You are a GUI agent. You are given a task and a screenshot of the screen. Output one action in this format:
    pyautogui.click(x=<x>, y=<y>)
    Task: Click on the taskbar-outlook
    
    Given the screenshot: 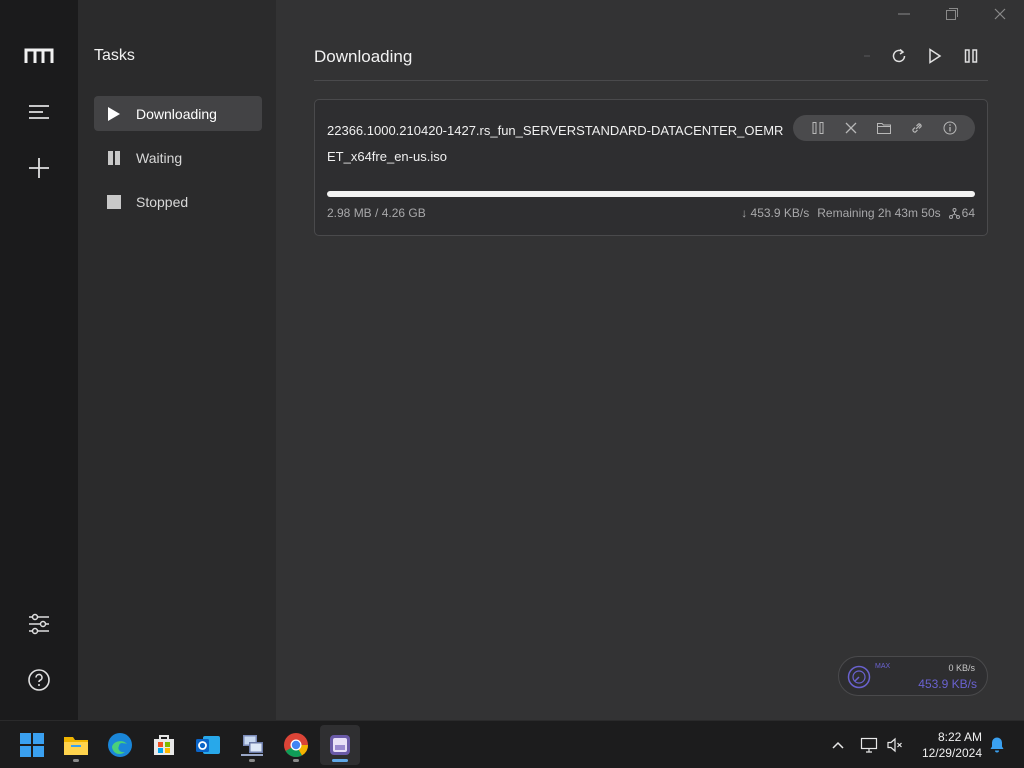 What is the action you would take?
    pyautogui.click(x=208, y=745)
    